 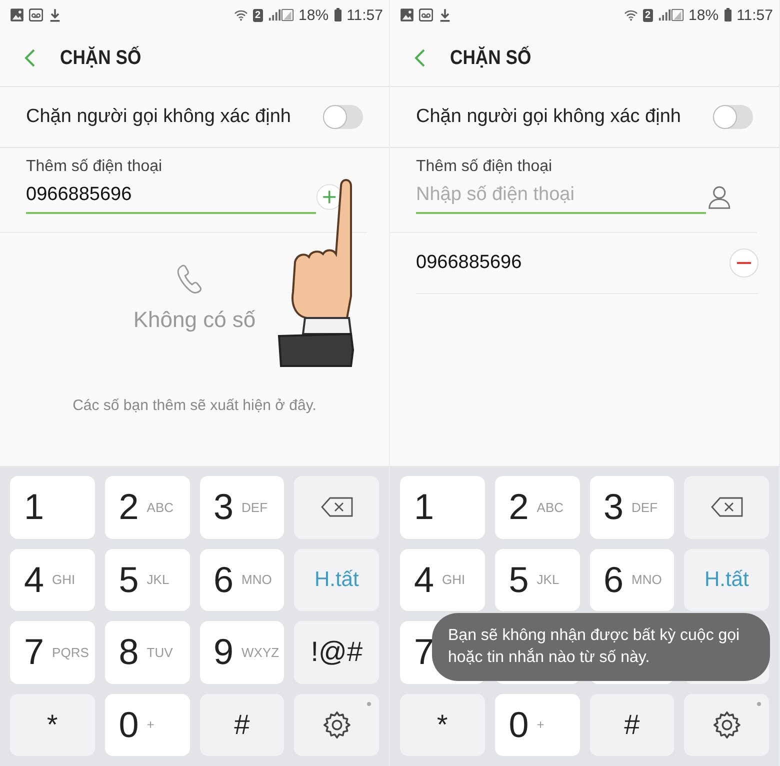 What do you see at coordinates (601, 647) in the screenshot?
I see `message-toast: Bạn sẽ không nhận được bất kỳ cuộc gọi hoặc tin nhắn nào từ số này.` at bounding box center [601, 647].